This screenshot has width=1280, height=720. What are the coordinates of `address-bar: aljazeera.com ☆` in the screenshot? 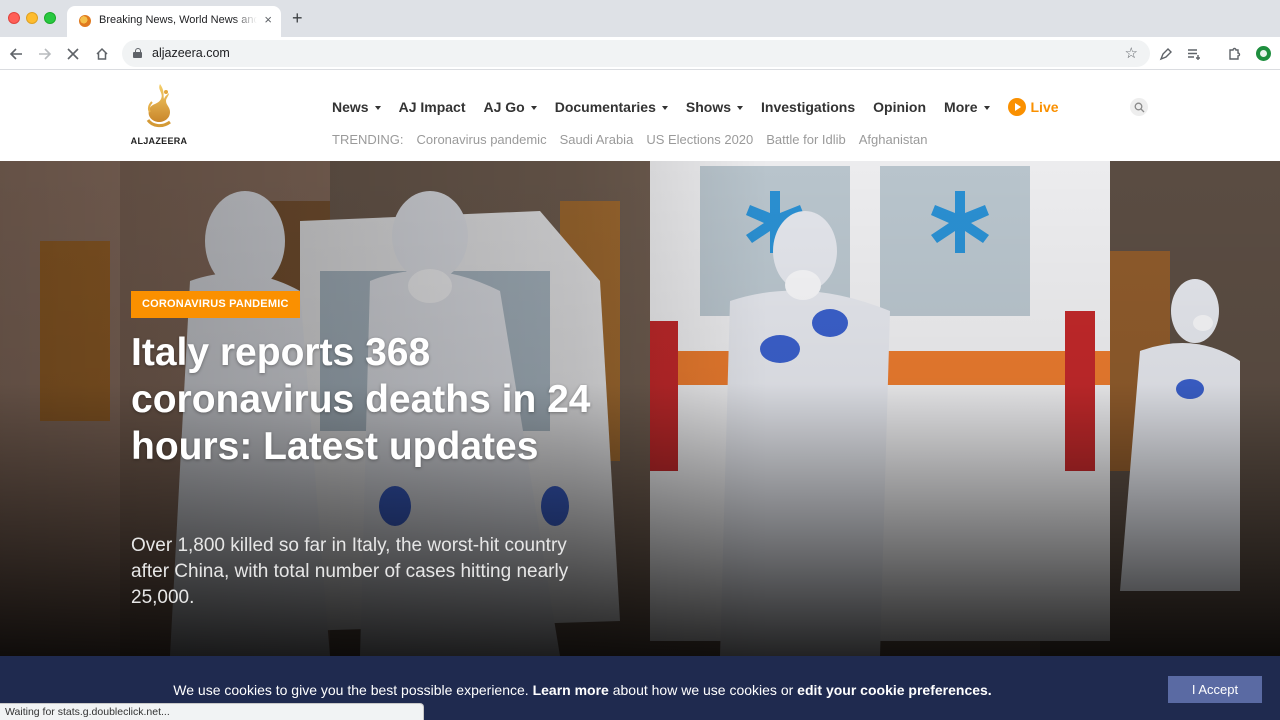 It's located at (636, 53).